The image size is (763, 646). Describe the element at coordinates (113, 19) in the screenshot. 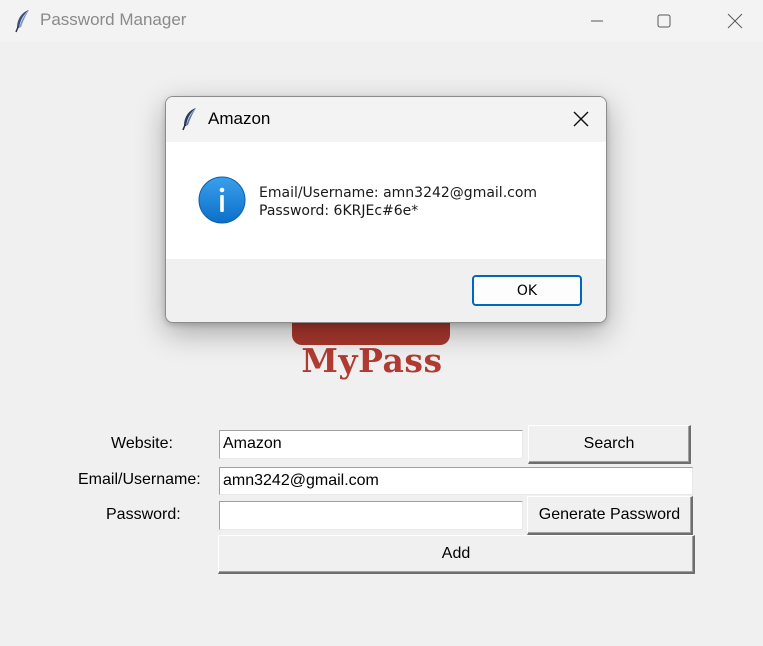

I see `window-title: Password Manager` at that location.